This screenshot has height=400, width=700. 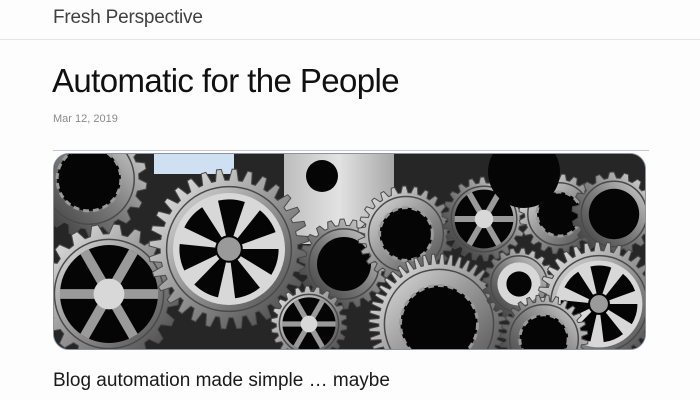 I want to click on site-header: Fresh Perspective, so click(x=350, y=20).